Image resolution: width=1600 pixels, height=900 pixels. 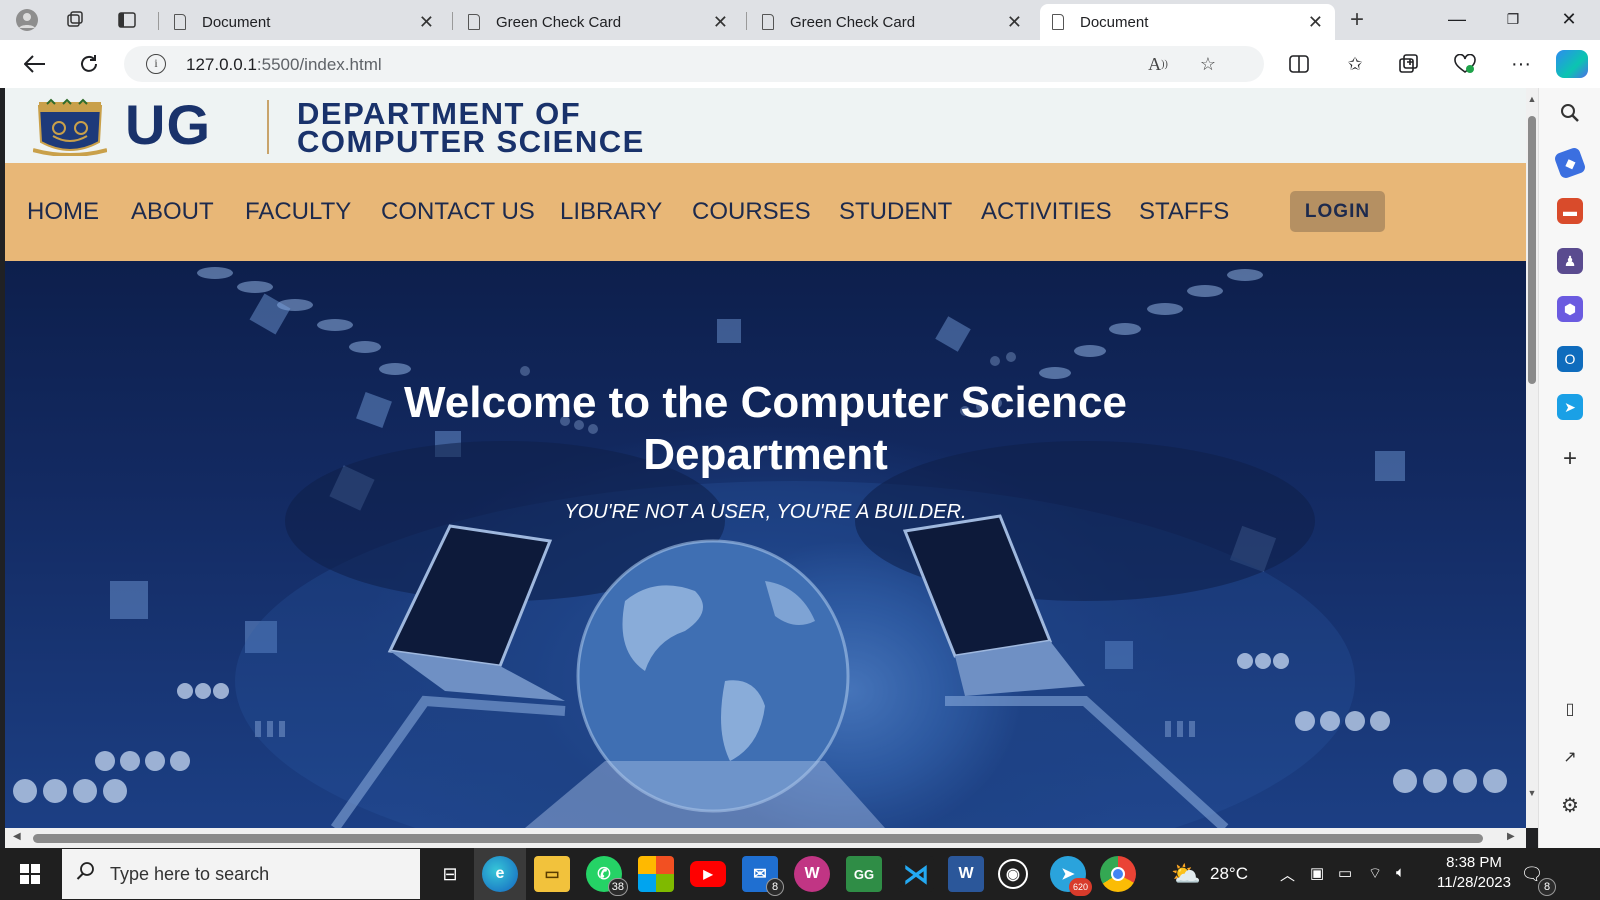 I want to click on wps-icon: W, so click(x=812, y=874).